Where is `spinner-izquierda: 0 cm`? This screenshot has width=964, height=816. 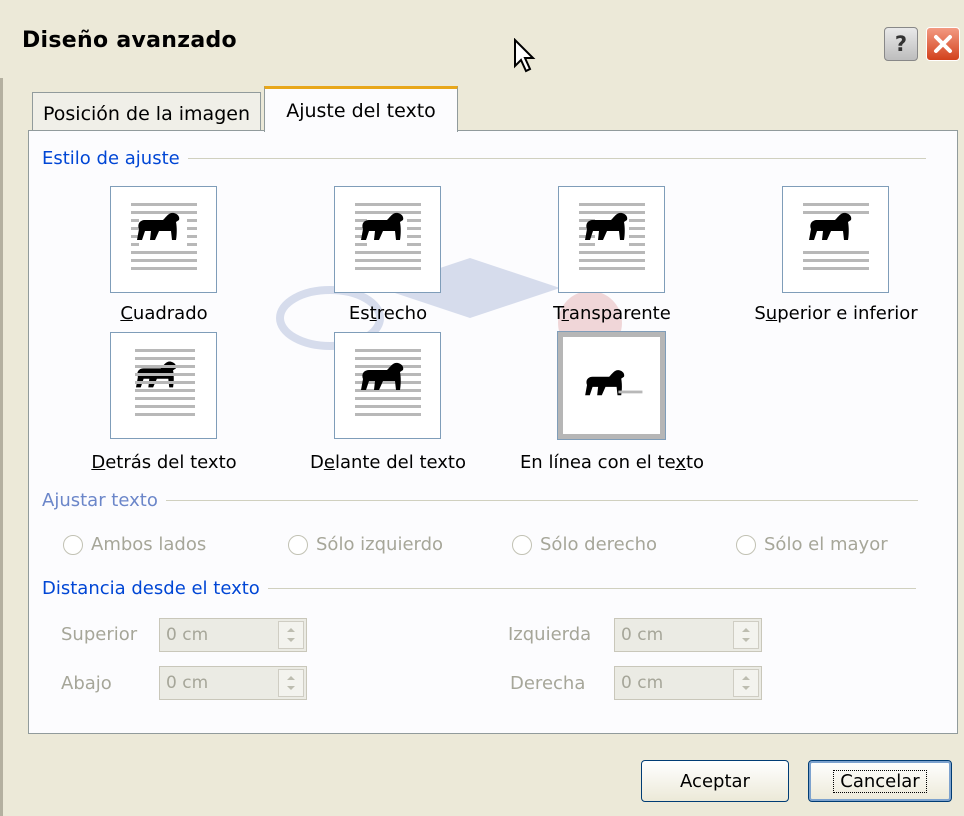 spinner-izquierda: 0 cm is located at coordinates (688, 635).